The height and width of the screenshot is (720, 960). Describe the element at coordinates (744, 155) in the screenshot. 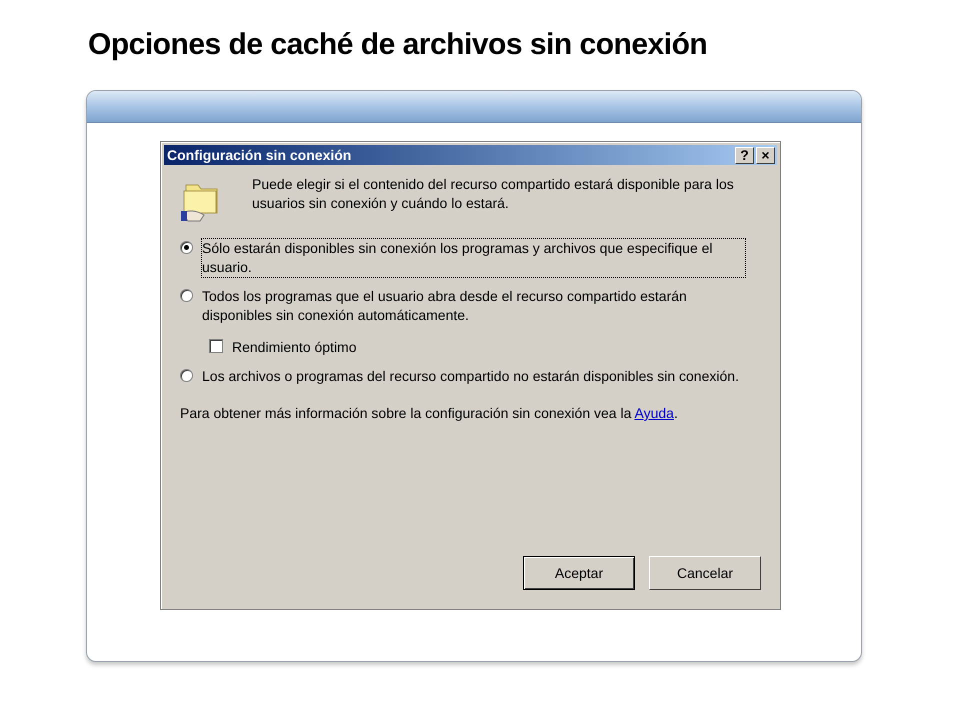

I see `help-button: ?` at that location.